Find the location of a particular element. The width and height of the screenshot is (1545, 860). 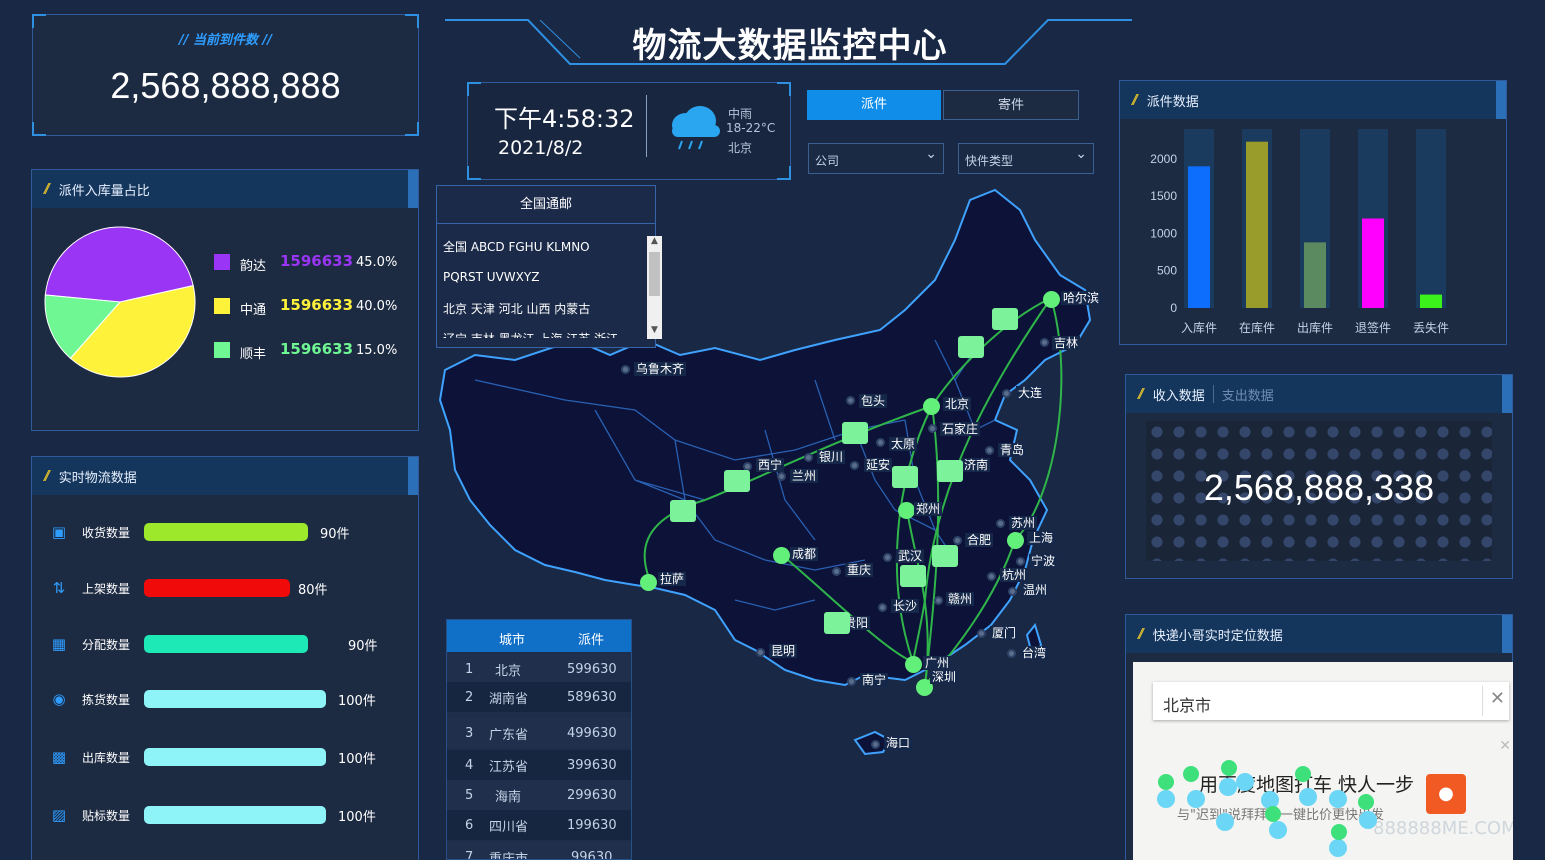

legend-swatch is located at coordinates (222, 262).